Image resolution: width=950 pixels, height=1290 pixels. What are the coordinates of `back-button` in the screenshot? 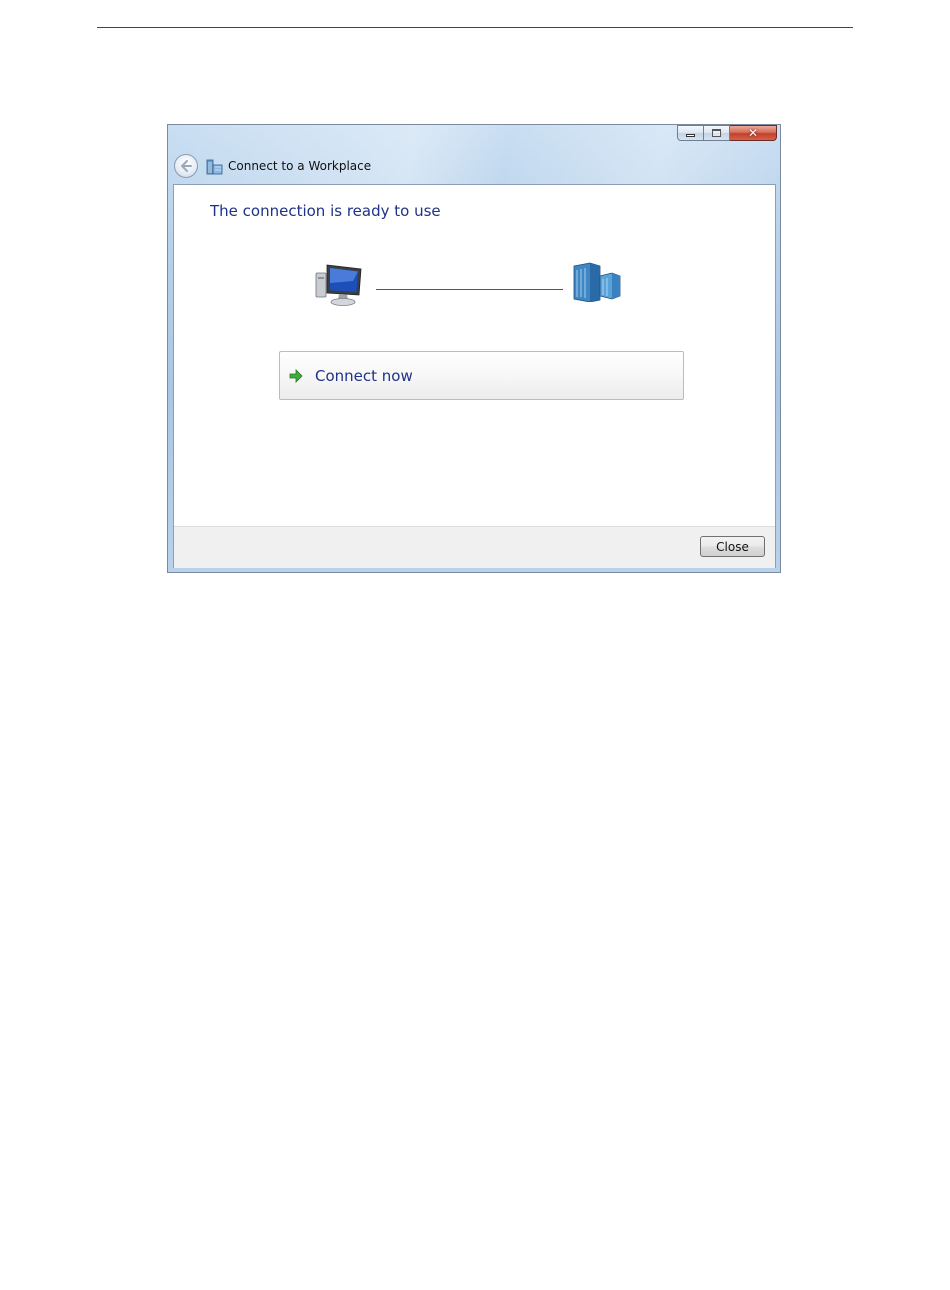 It's located at (186, 166).